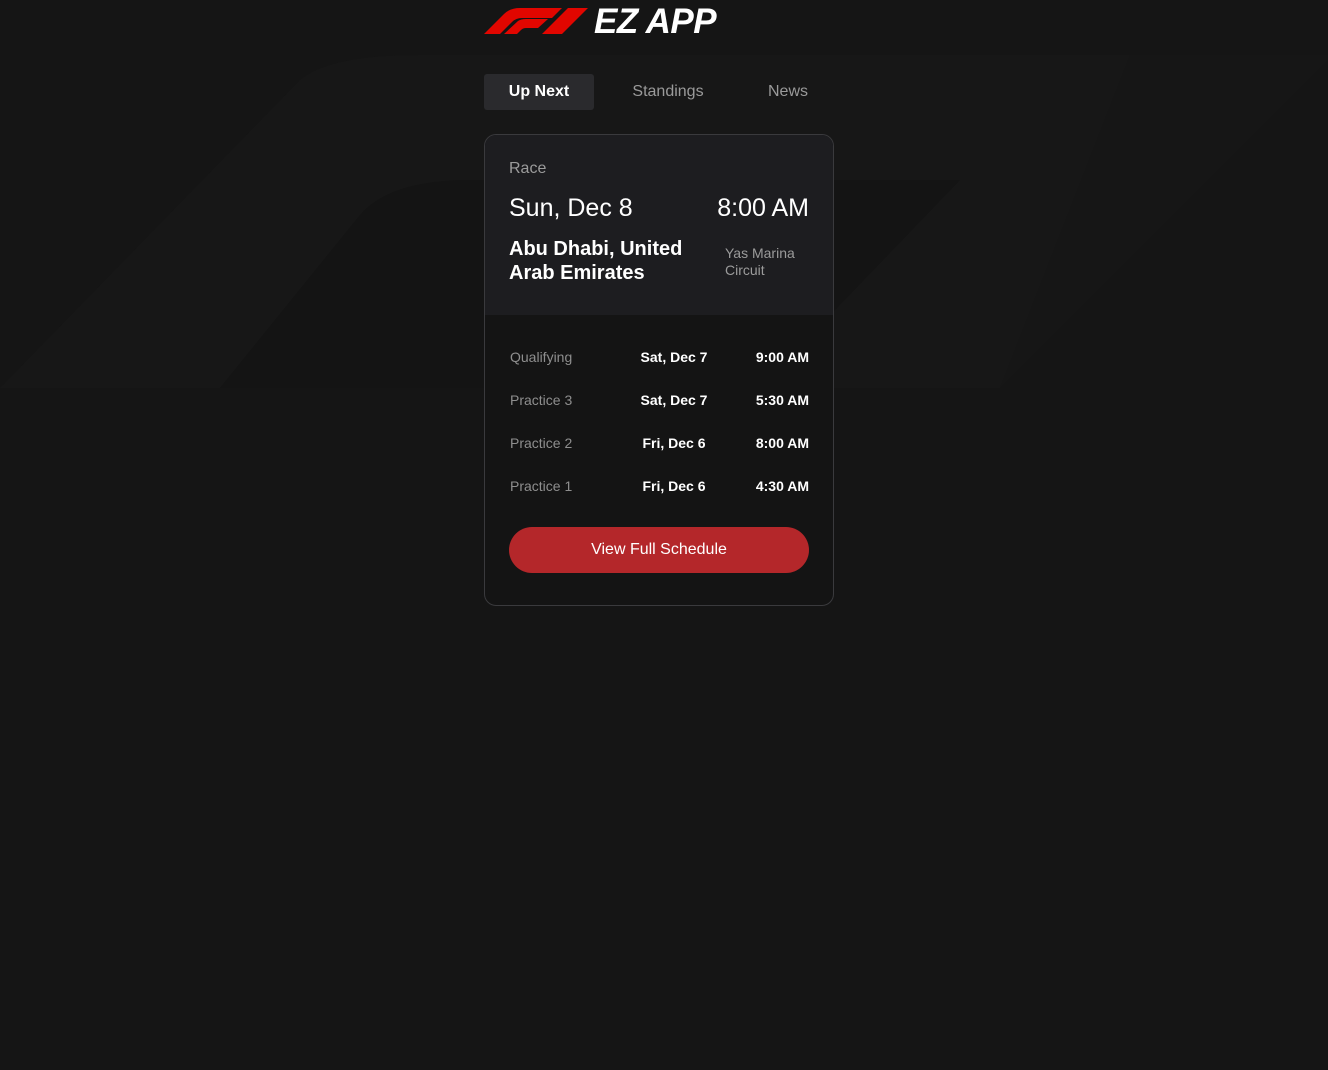 This screenshot has width=1328, height=1070. What do you see at coordinates (528, 168) in the screenshot?
I see `race-label: Race` at bounding box center [528, 168].